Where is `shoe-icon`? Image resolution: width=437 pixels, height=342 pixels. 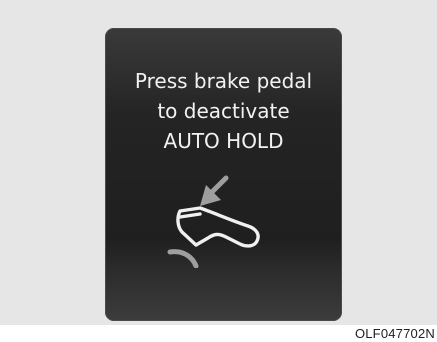 shoe-icon is located at coordinates (218, 227).